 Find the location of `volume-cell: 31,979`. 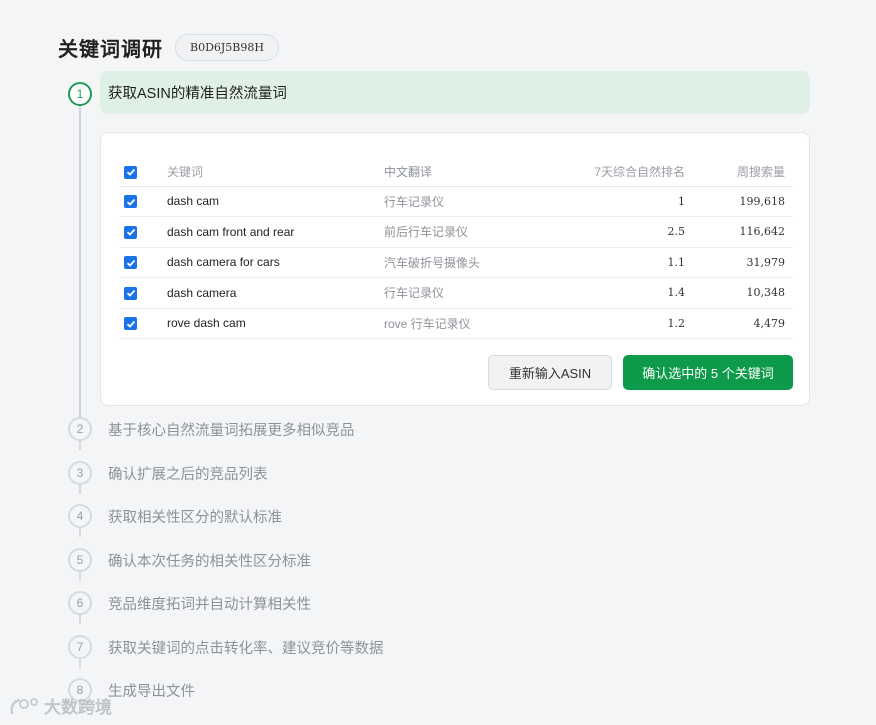

volume-cell: 31,979 is located at coordinates (741, 262).